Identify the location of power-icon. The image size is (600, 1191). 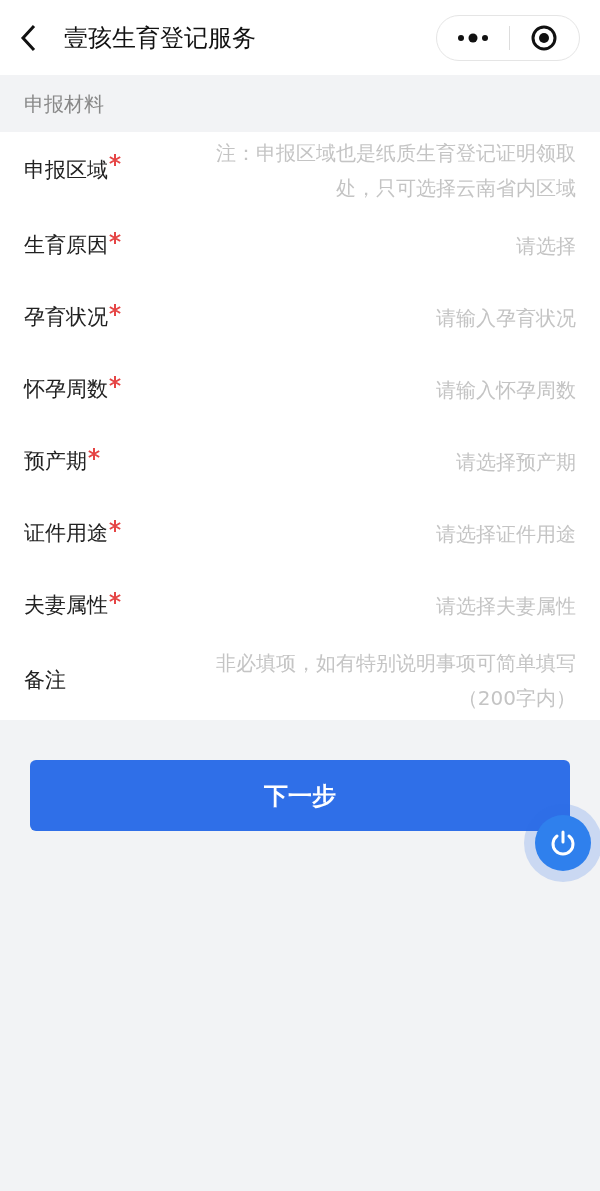
(563, 843).